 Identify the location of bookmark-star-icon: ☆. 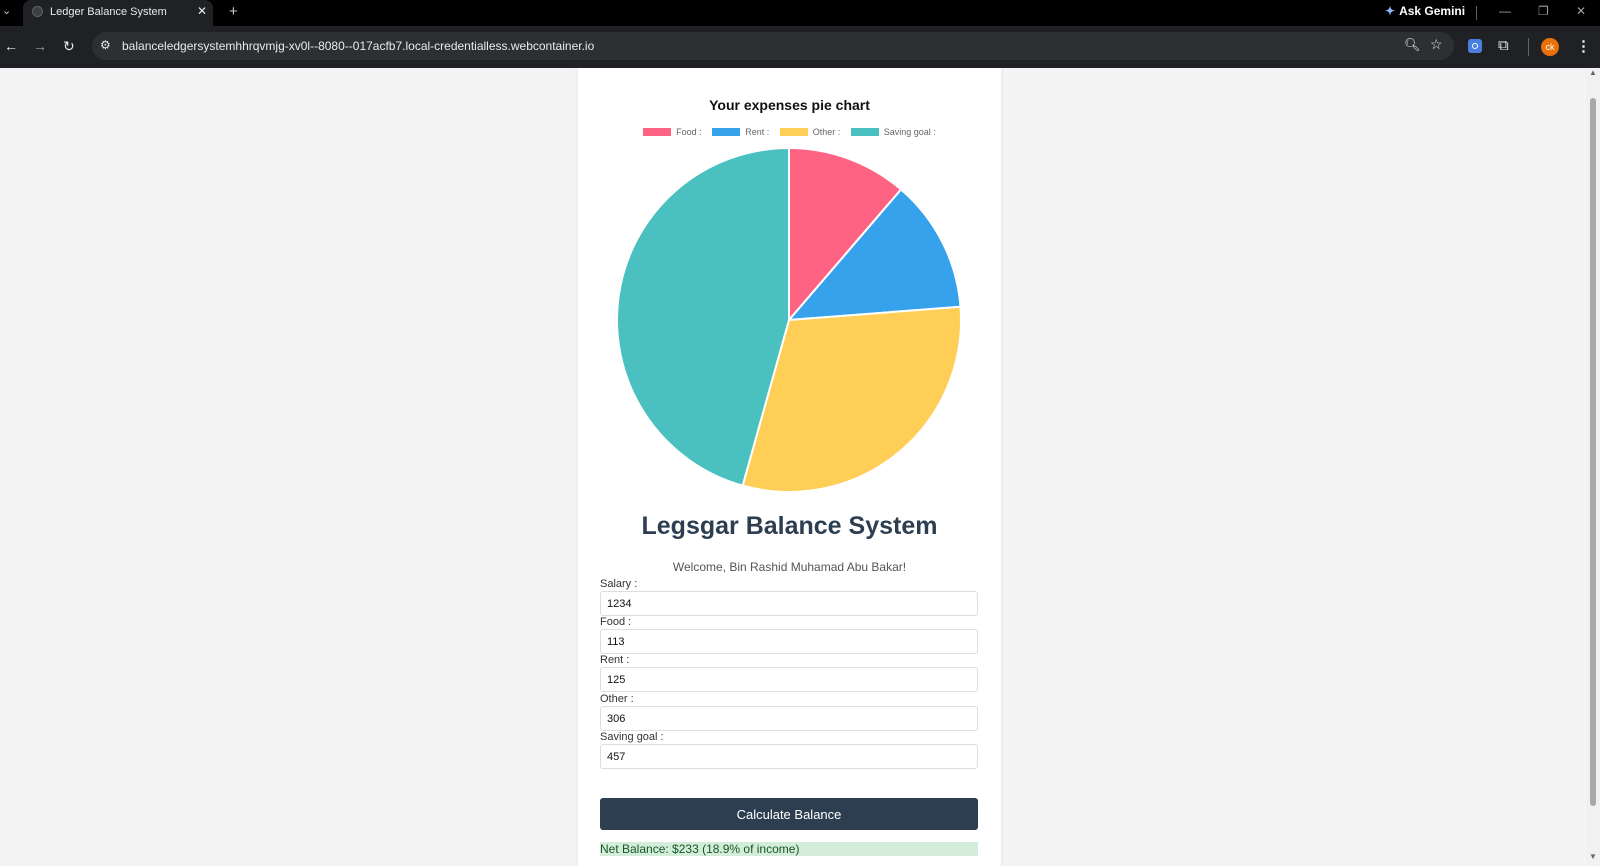
(1436, 44).